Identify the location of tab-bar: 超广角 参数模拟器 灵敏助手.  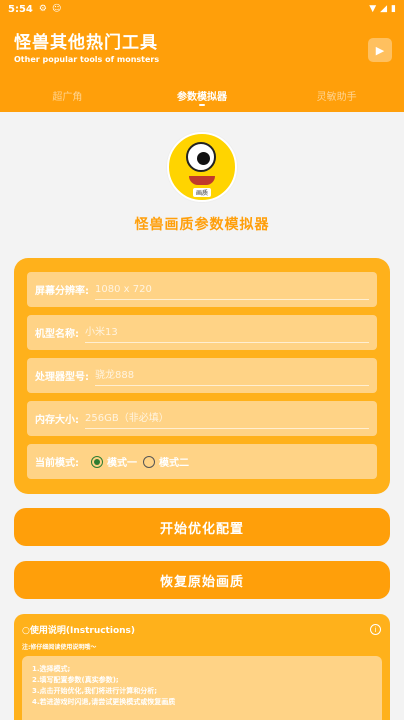
(202, 96).